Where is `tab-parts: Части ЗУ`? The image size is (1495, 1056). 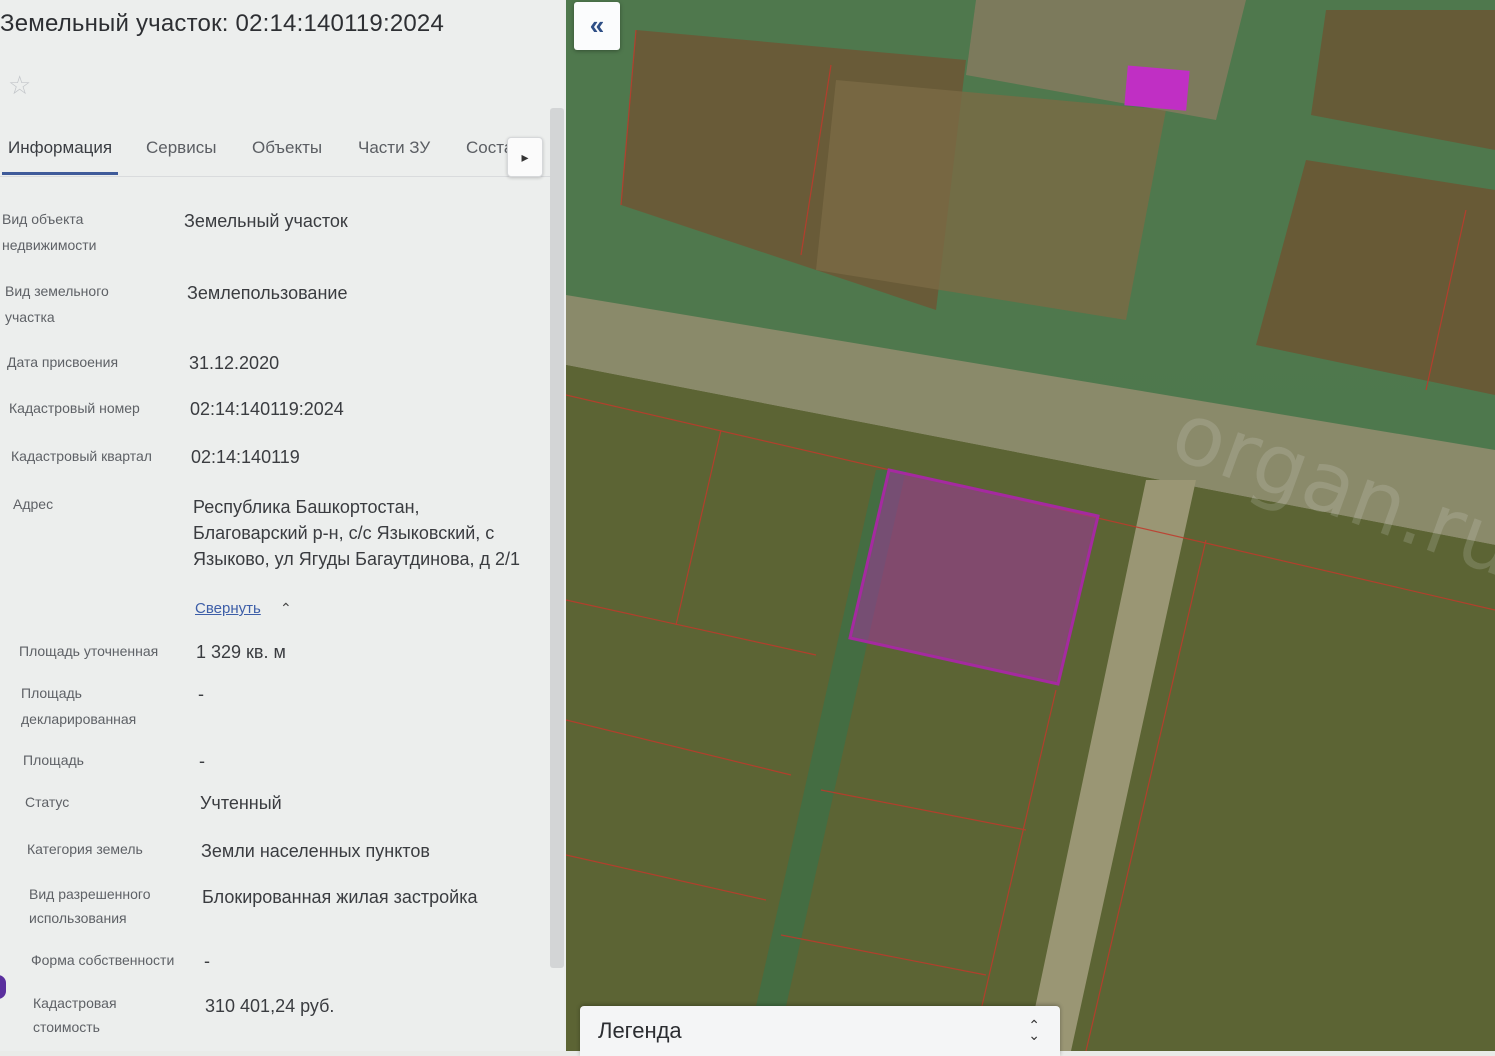
tab-parts: Части ЗУ is located at coordinates (394, 148).